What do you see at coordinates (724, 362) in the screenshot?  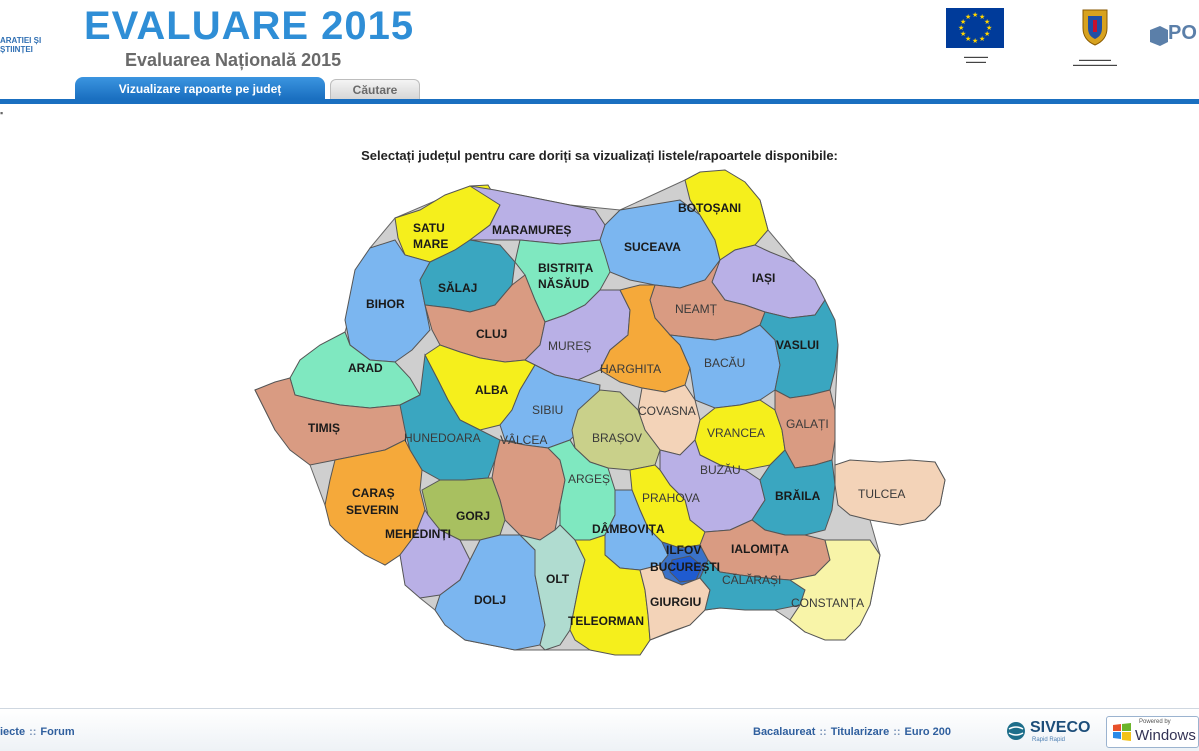 I see `county-label-bacau: BACĂU` at bounding box center [724, 362].